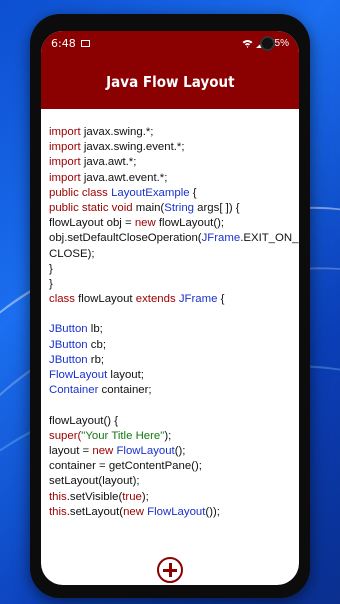 This screenshot has height=604, width=340. I want to click on code-line: CLOSE);, so click(171, 254).